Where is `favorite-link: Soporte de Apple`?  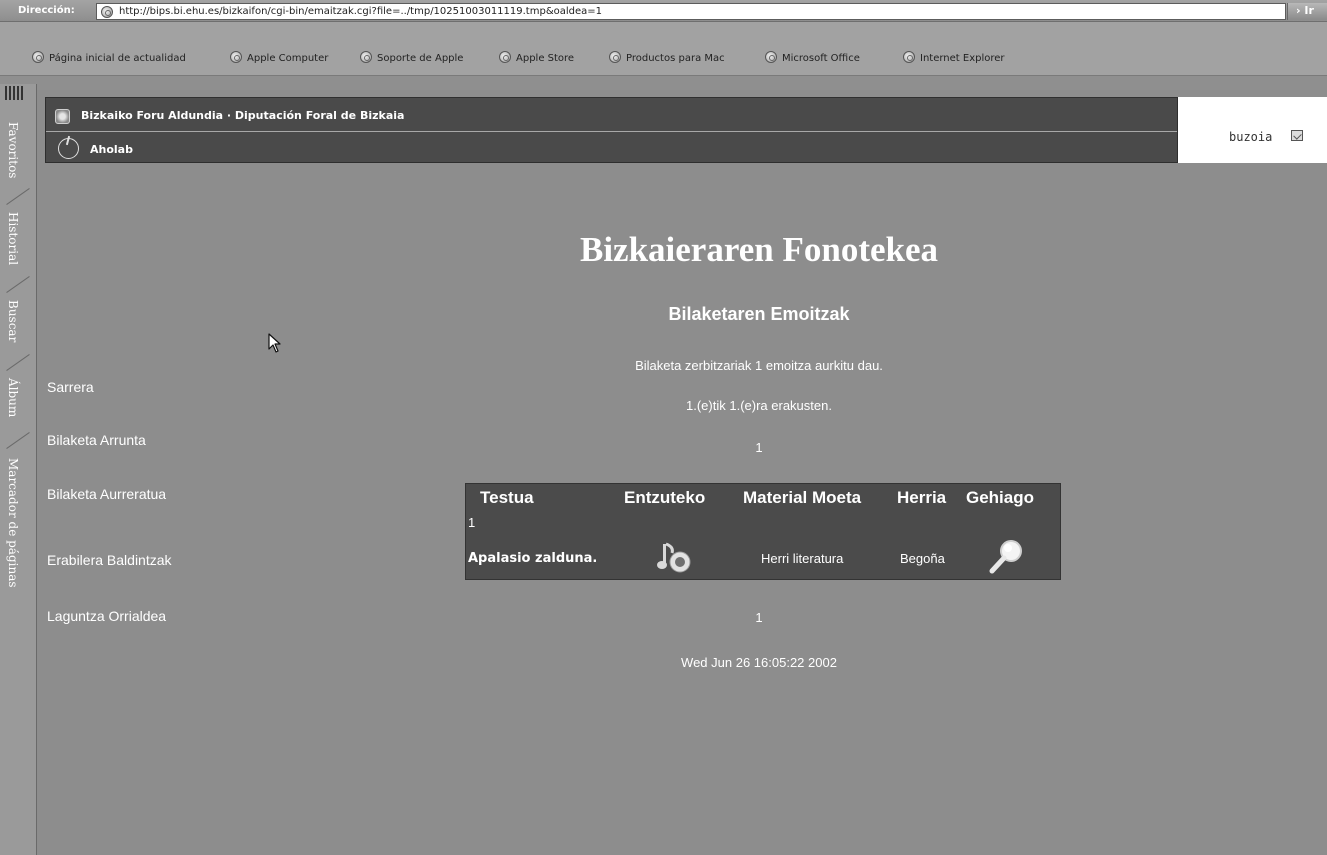
favorite-link: Soporte de Apple is located at coordinates (411, 58).